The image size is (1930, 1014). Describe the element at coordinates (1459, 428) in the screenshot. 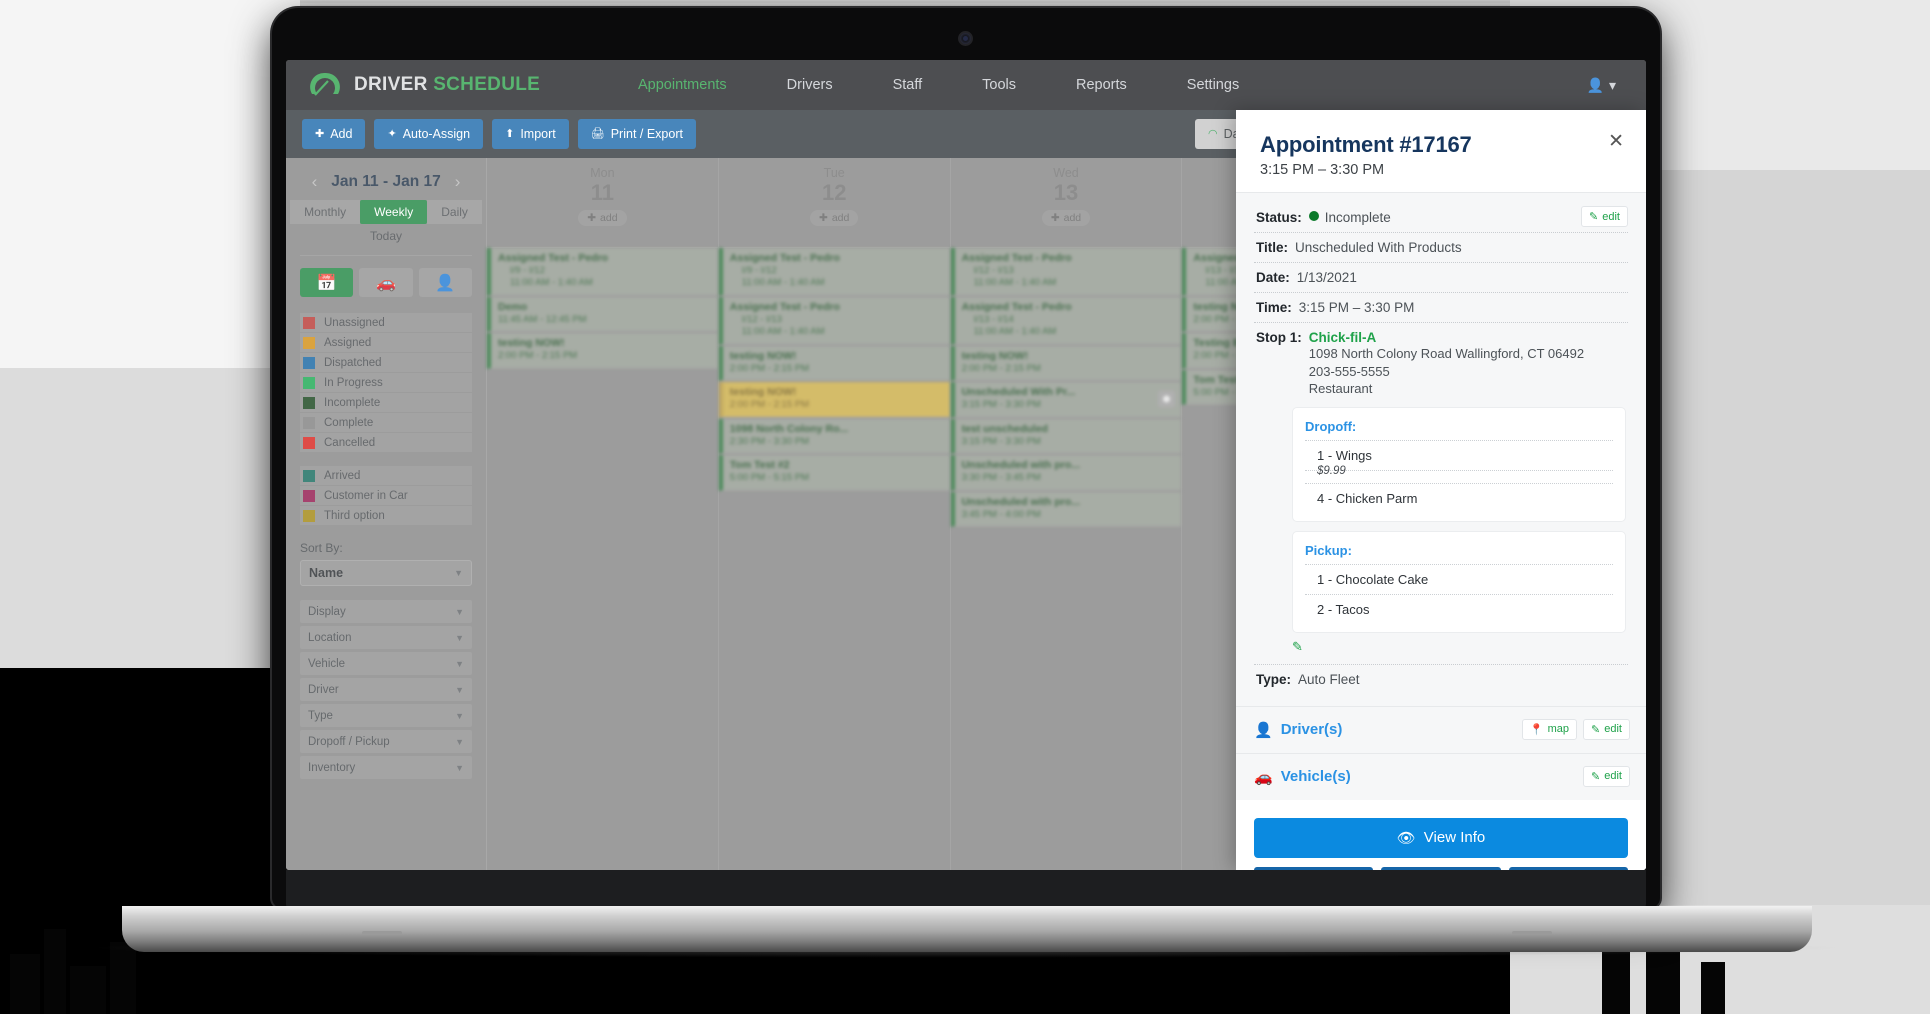

I see `dropoff-header: Dropoff:` at that location.